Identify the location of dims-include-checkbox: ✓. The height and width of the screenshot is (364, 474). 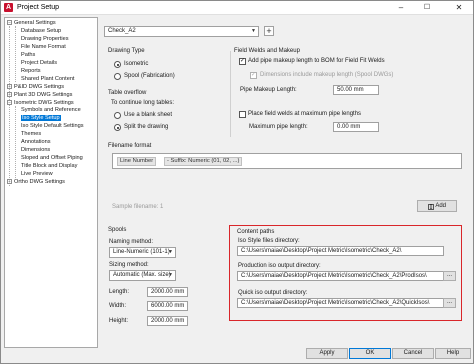
(253, 75).